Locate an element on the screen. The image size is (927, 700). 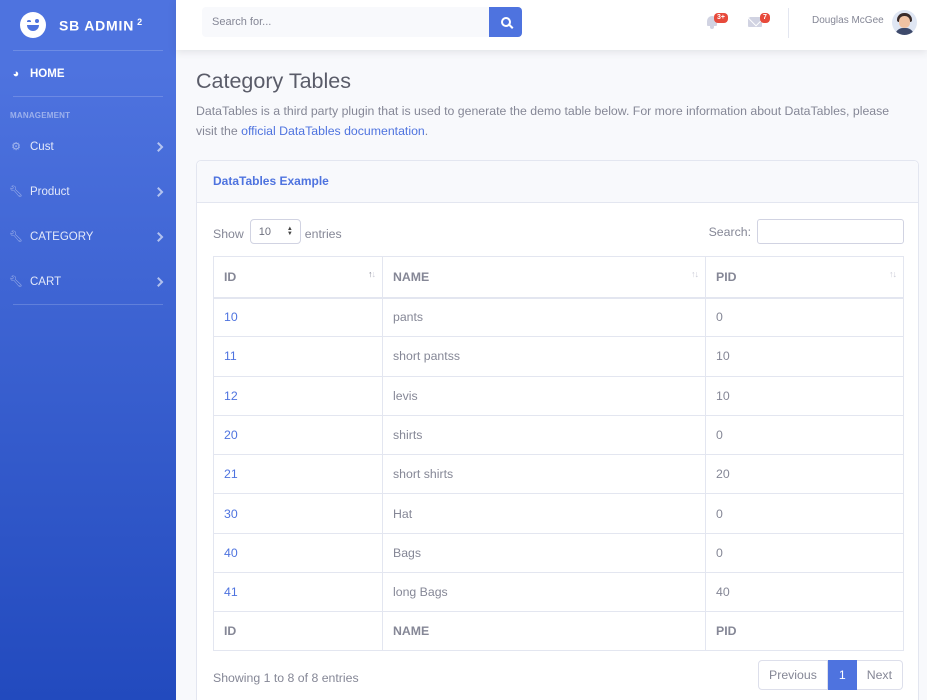
search-icon is located at coordinates (505, 22).